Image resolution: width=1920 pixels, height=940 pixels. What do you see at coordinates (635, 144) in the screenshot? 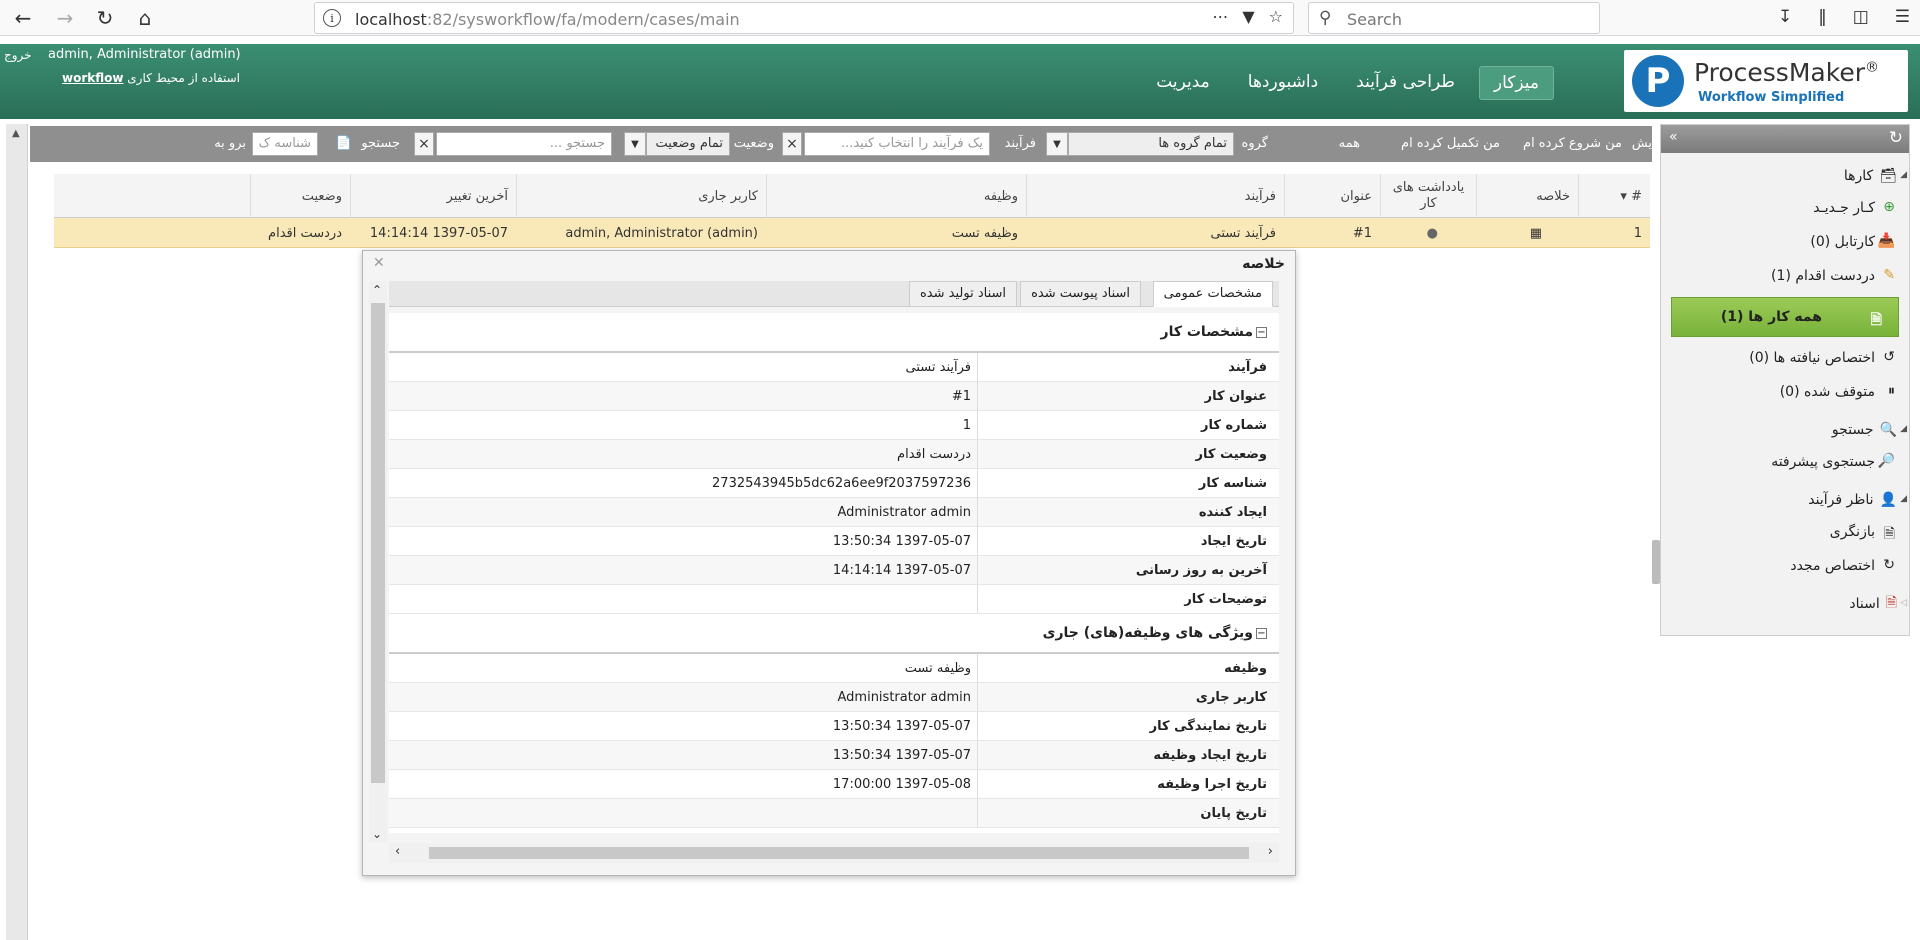
I see `status-dropdown-icon: ▼` at bounding box center [635, 144].